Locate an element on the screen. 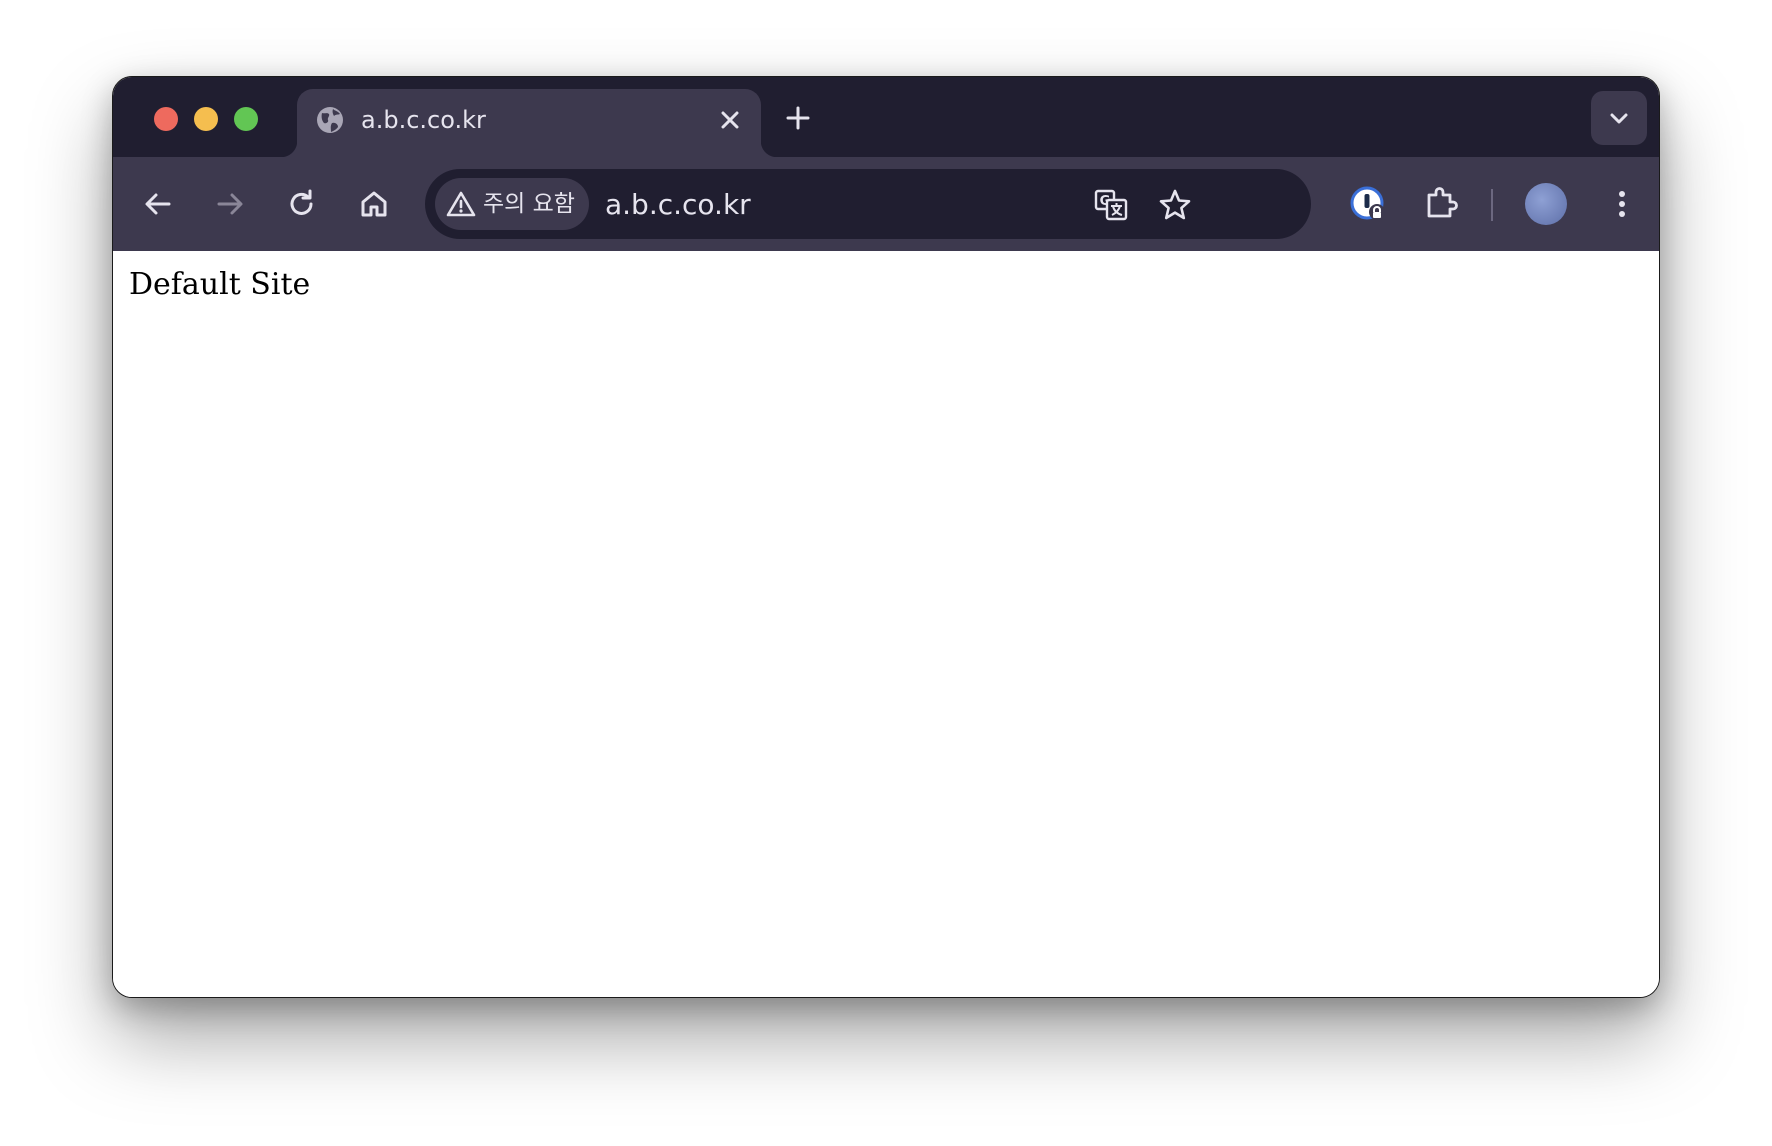  warning-icon is located at coordinates (461, 204).